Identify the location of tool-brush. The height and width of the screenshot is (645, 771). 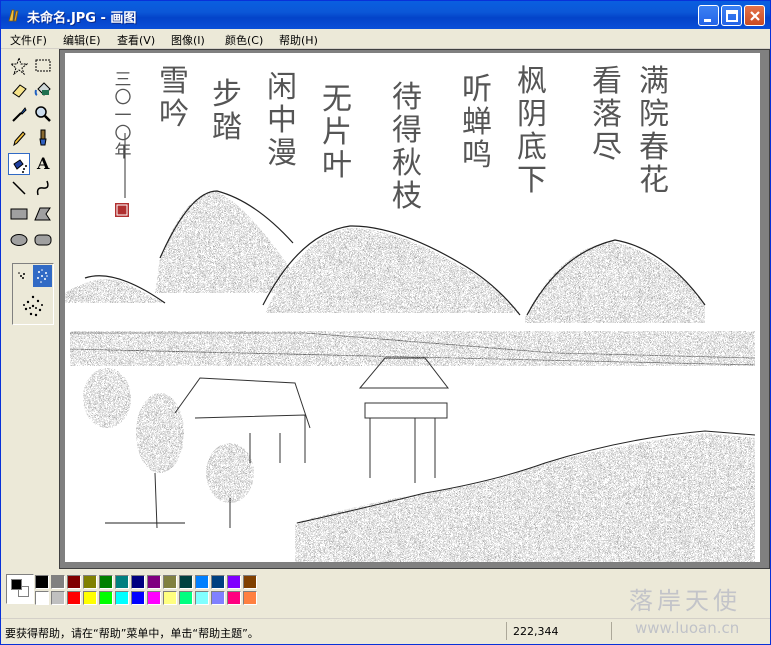
(43, 138).